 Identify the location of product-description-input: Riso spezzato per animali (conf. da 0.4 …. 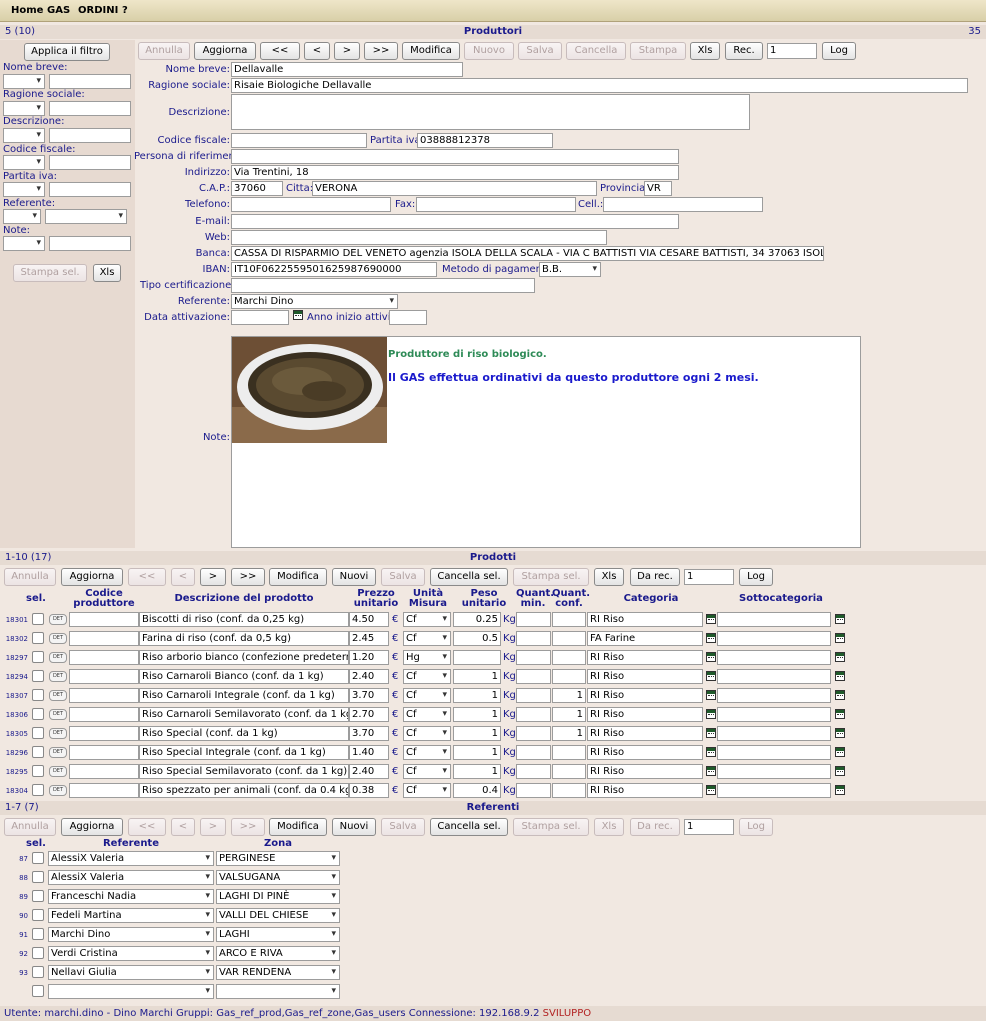
(244, 790).